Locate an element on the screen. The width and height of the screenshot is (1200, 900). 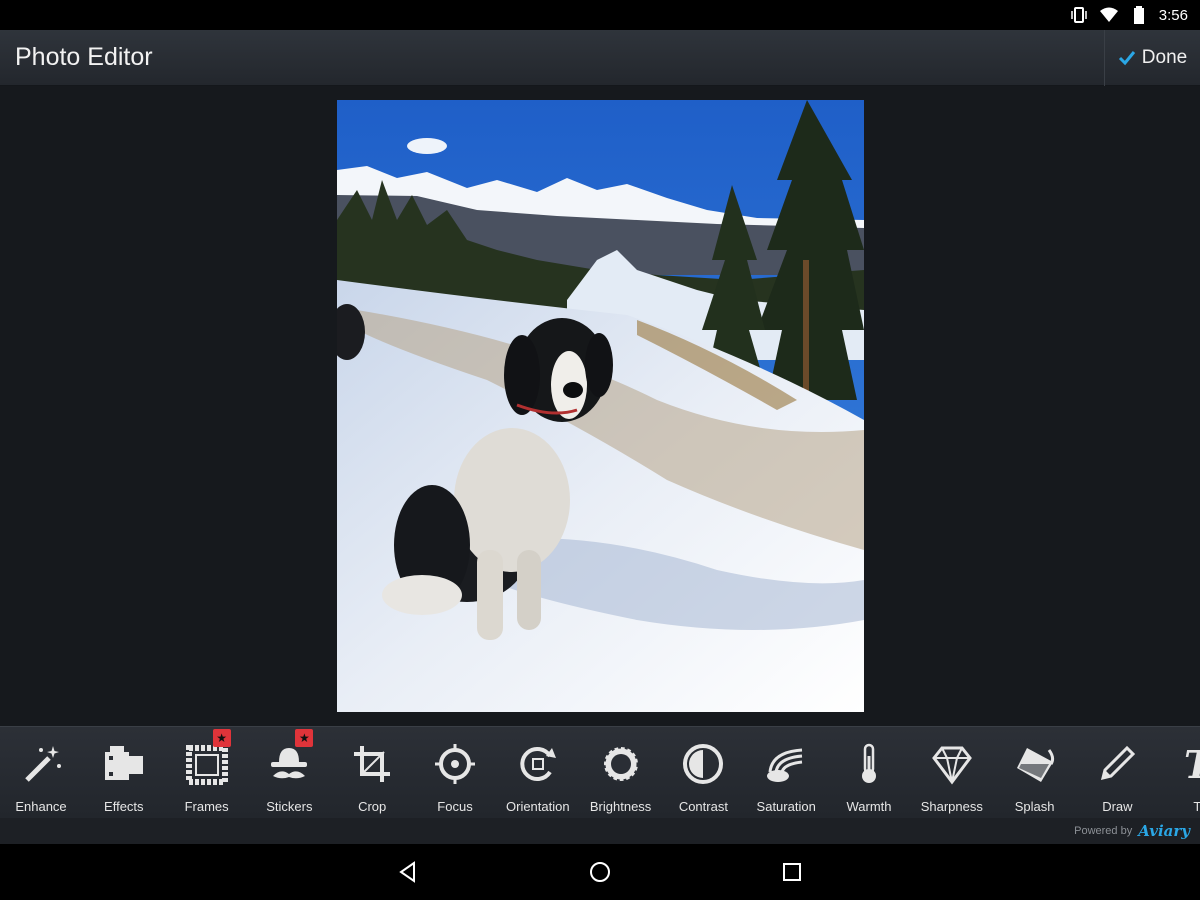
paint-bucket-icon is located at coordinates (1035, 764).